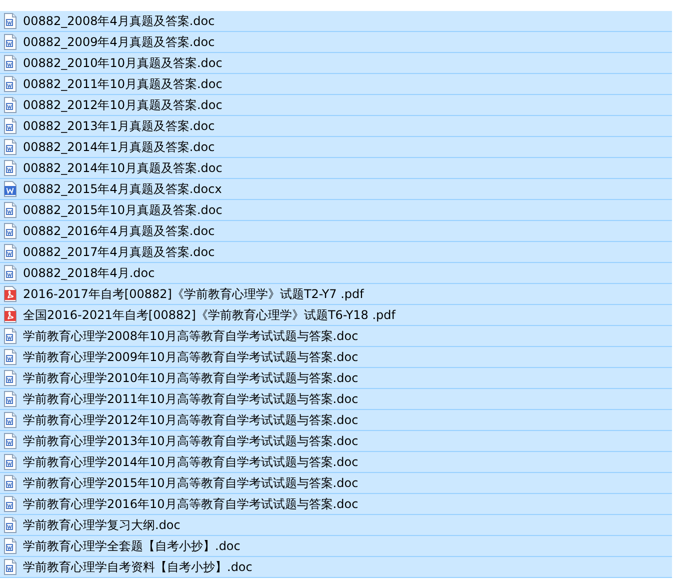 The width and height of the screenshot is (673, 584). Describe the element at coordinates (190, 462) in the screenshot. I see `file-name: 学前教育心理学2014年10月高等教育自学考试试题与答案.doc` at that location.